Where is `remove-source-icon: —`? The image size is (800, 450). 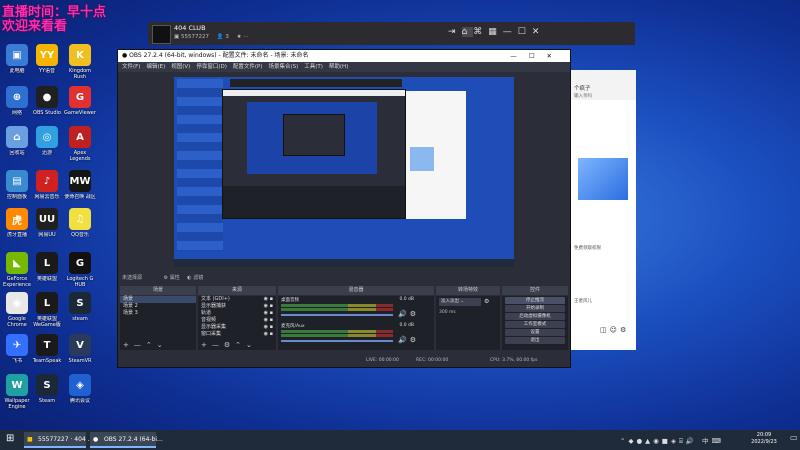
remove-source-icon: — is located at coordinates (218, 345).